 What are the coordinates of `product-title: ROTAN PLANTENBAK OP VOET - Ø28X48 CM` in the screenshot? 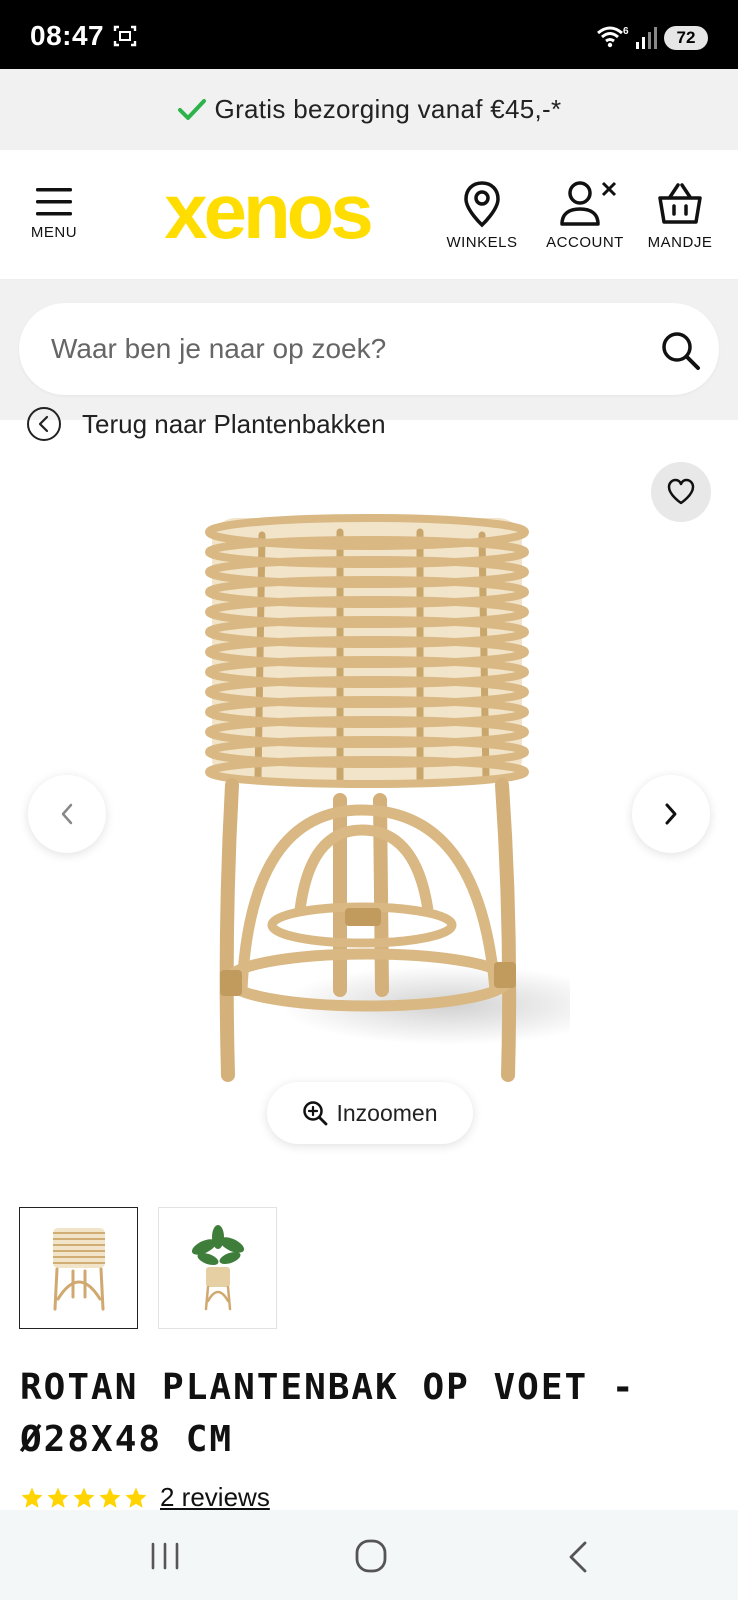 It's located at (328, 1413).